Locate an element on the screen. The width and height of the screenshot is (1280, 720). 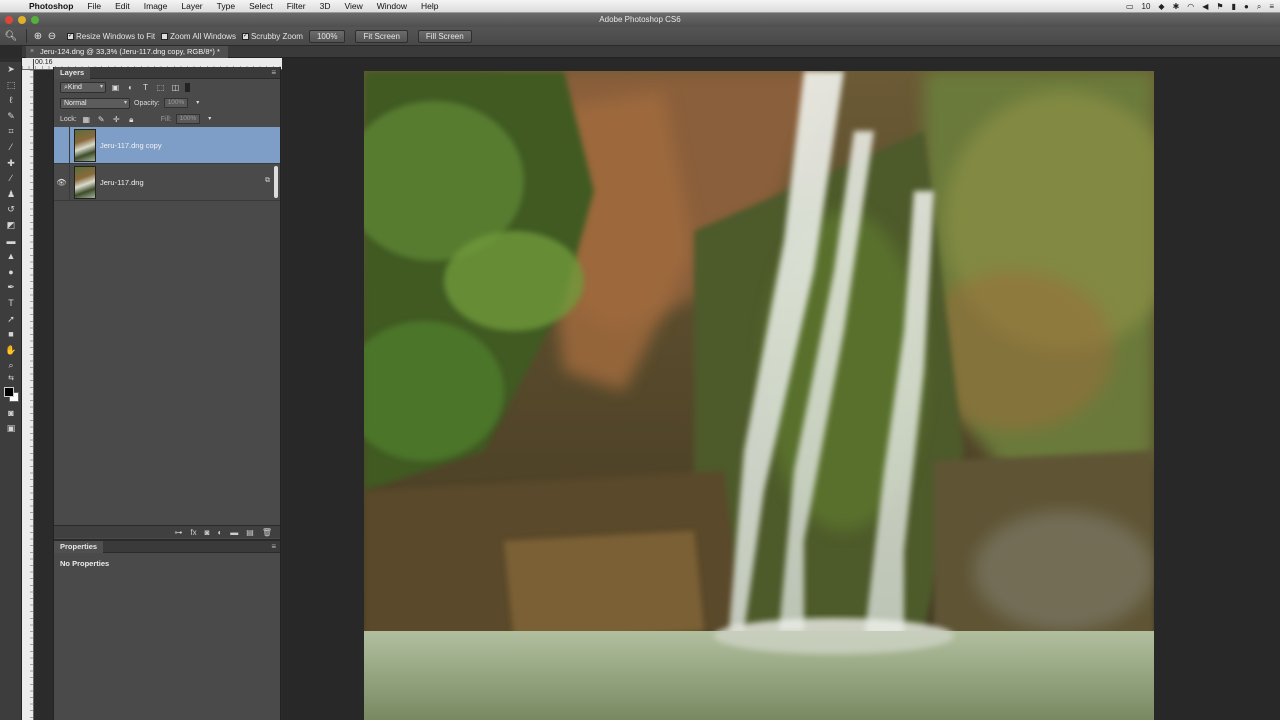
screen-mode-icon: ▣ is located at coordinates (11, 429).